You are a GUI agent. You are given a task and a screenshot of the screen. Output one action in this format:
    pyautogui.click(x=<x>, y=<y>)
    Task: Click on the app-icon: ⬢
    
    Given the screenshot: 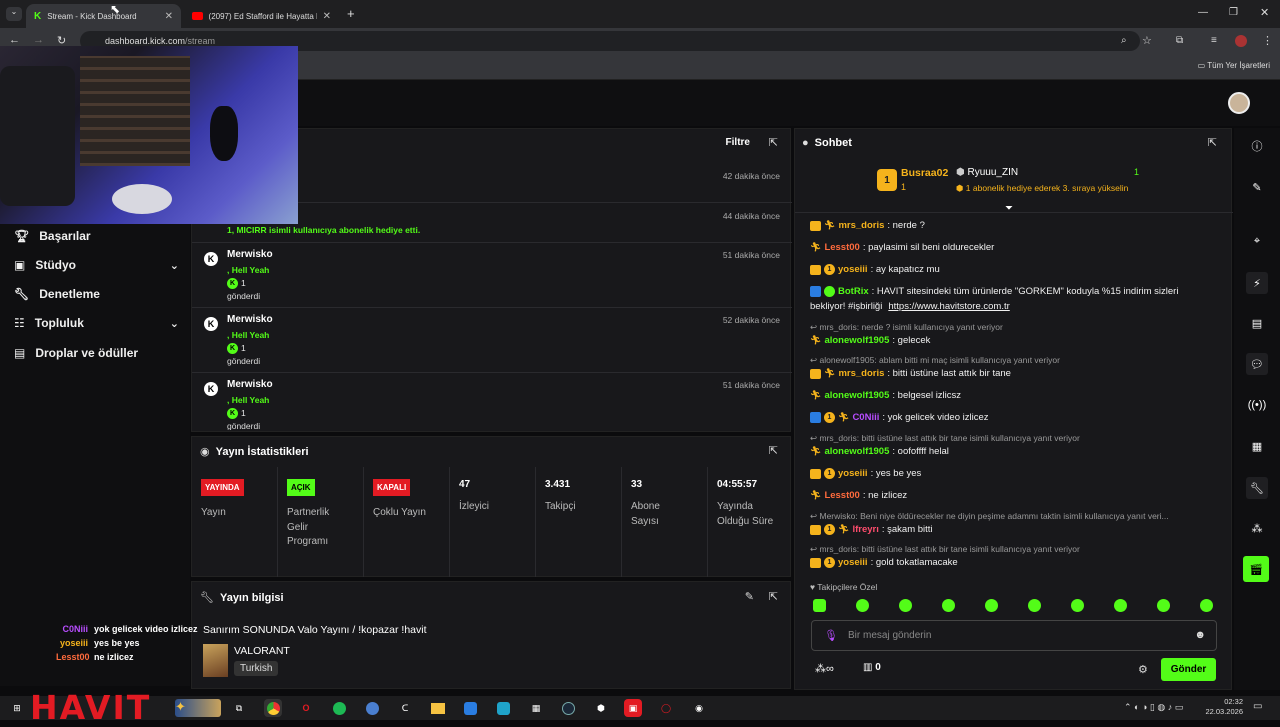 What is the action you would take?
    pyautogui.click(x=601, y=708)
    